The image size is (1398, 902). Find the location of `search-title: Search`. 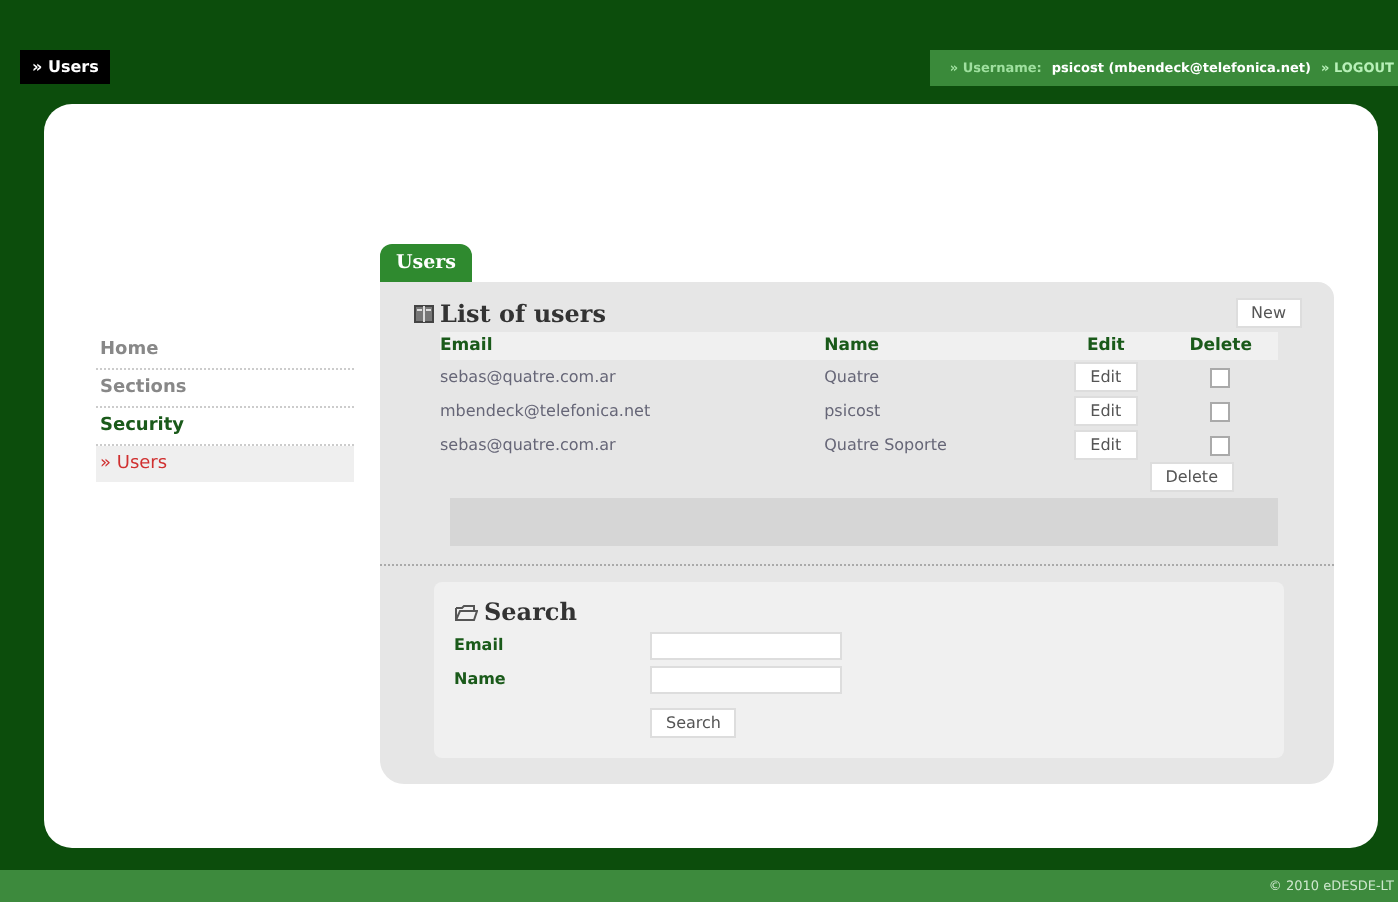

search-title: Search is located at coordinates (530, 612).